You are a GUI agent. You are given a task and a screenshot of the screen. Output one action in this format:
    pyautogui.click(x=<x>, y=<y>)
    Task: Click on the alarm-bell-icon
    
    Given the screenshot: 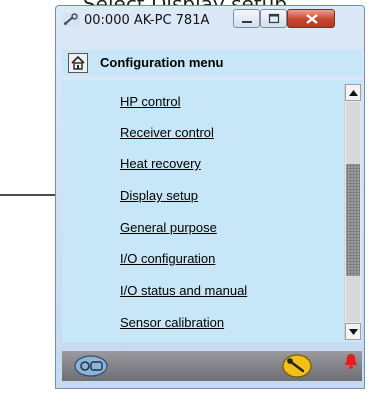 What is the action you would take?
    pyautogui.click(x=351, y=361)
    